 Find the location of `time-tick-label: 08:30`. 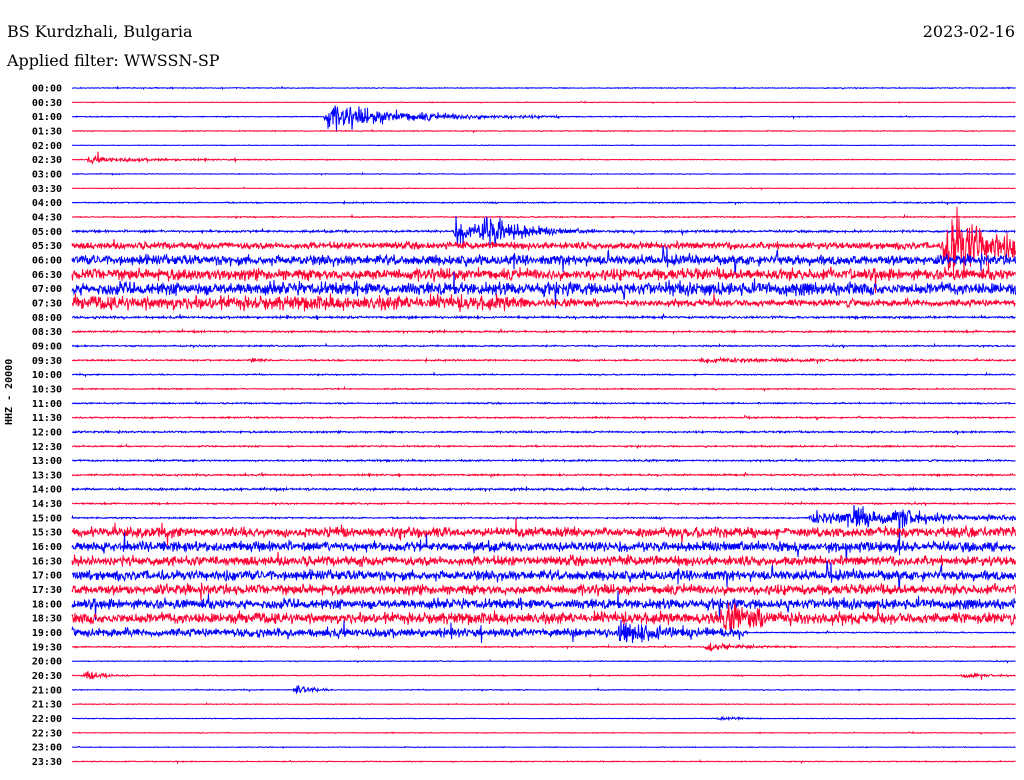

time-tick-label: 08:30 is located at coordinates (47, 332).